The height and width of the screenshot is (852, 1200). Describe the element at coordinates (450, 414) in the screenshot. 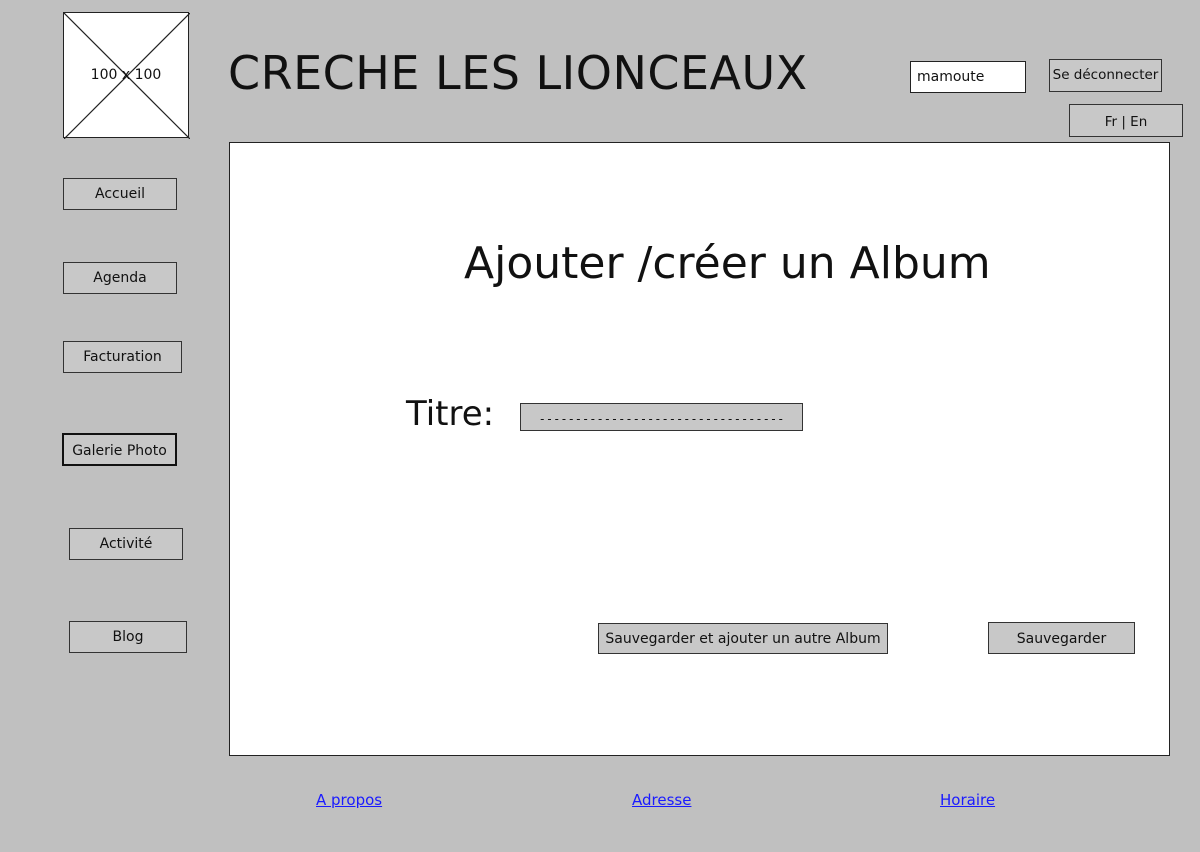

I see `title-field-label: Titre:` at that location.